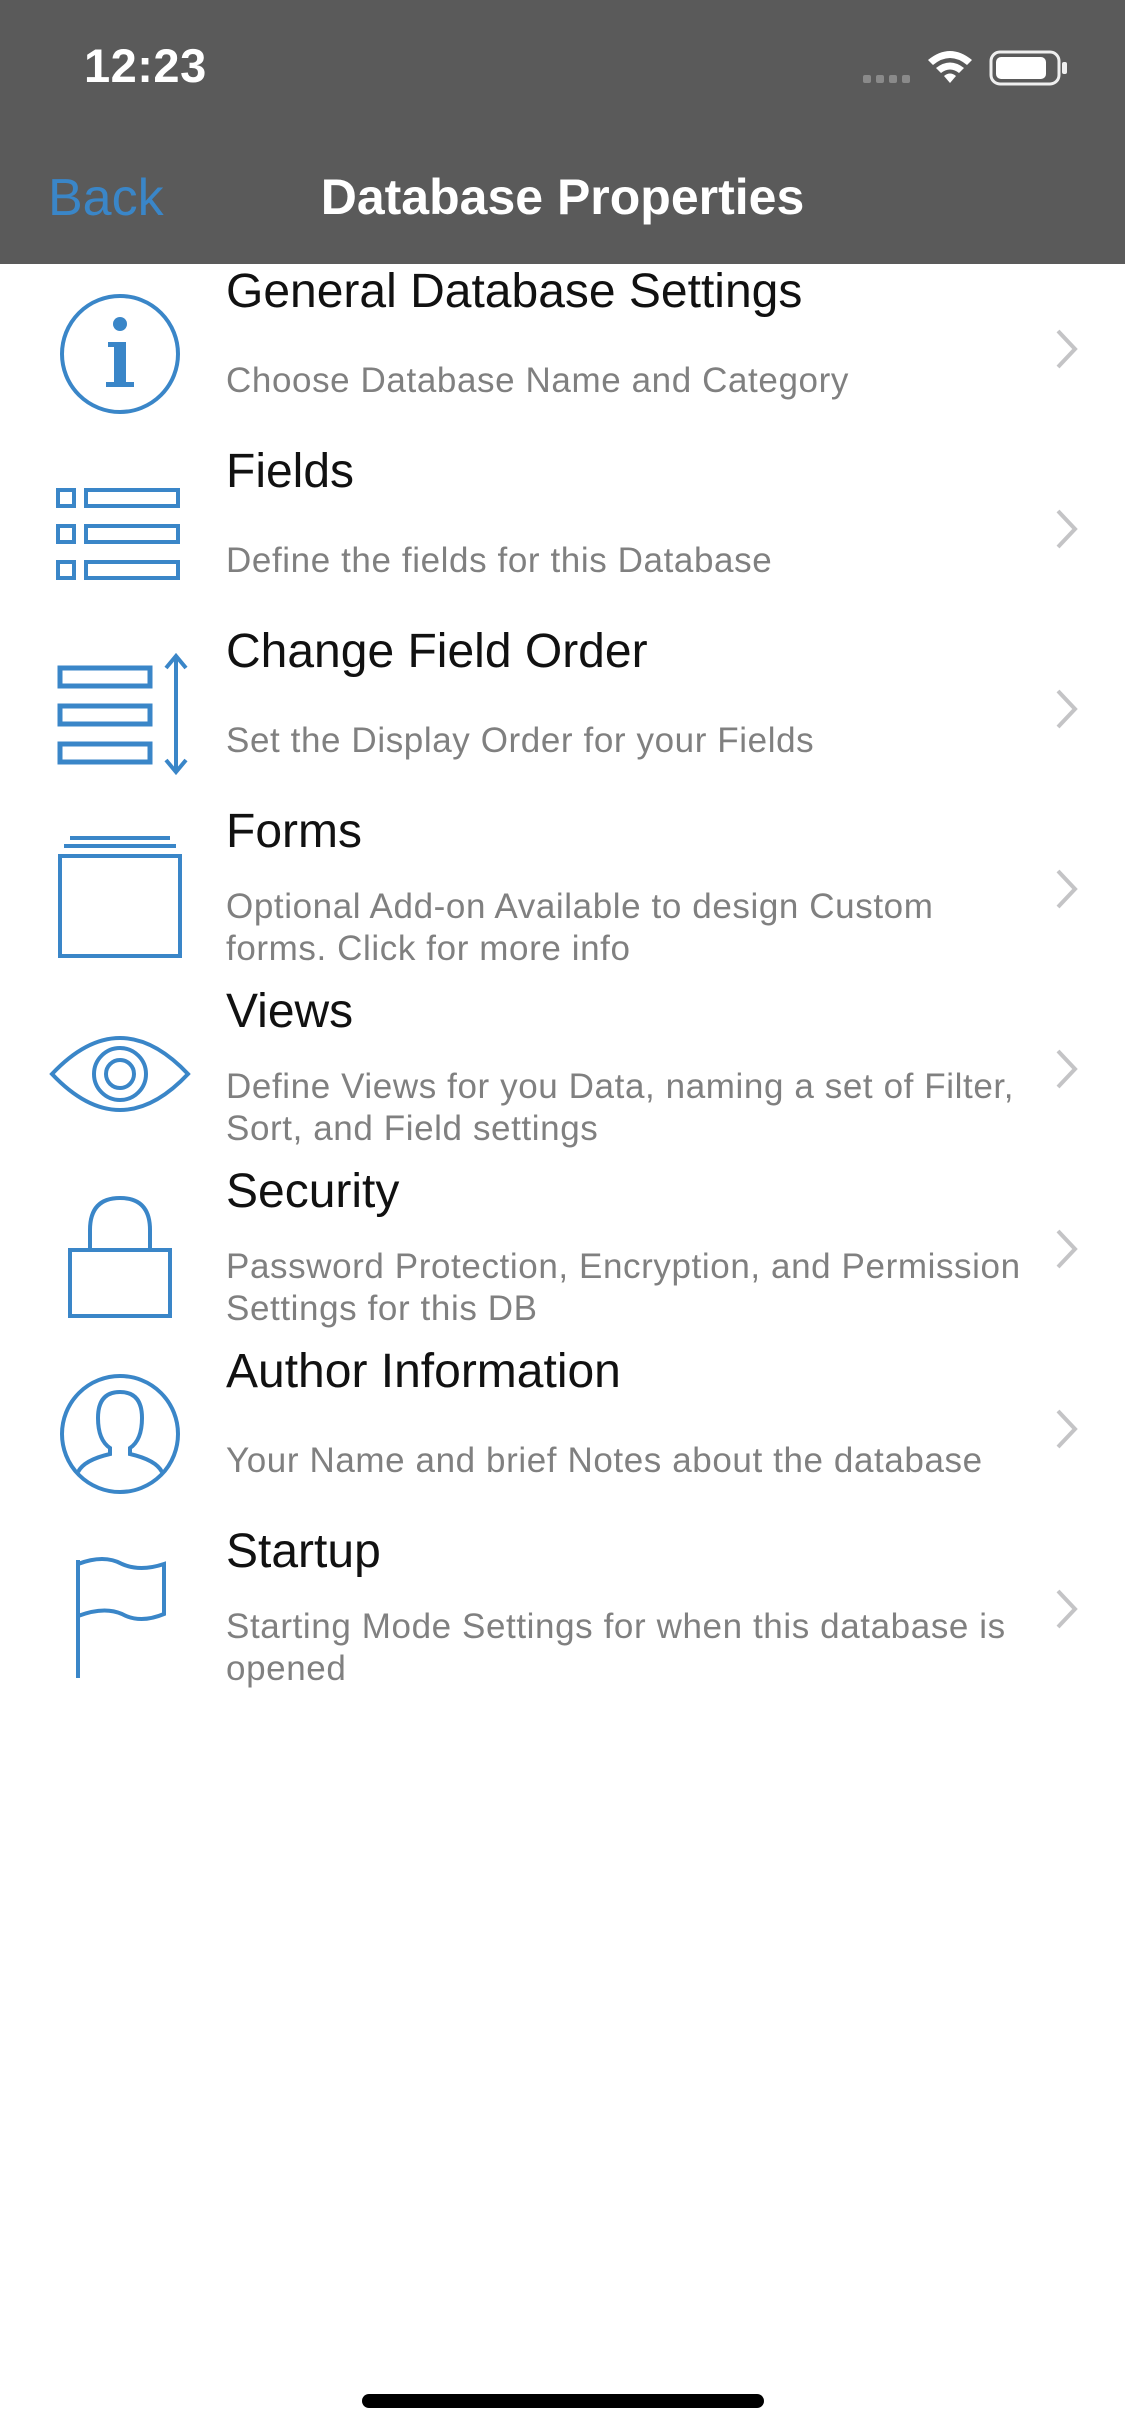  I want to click on item-title: Change Field Order, so click(437, 651).